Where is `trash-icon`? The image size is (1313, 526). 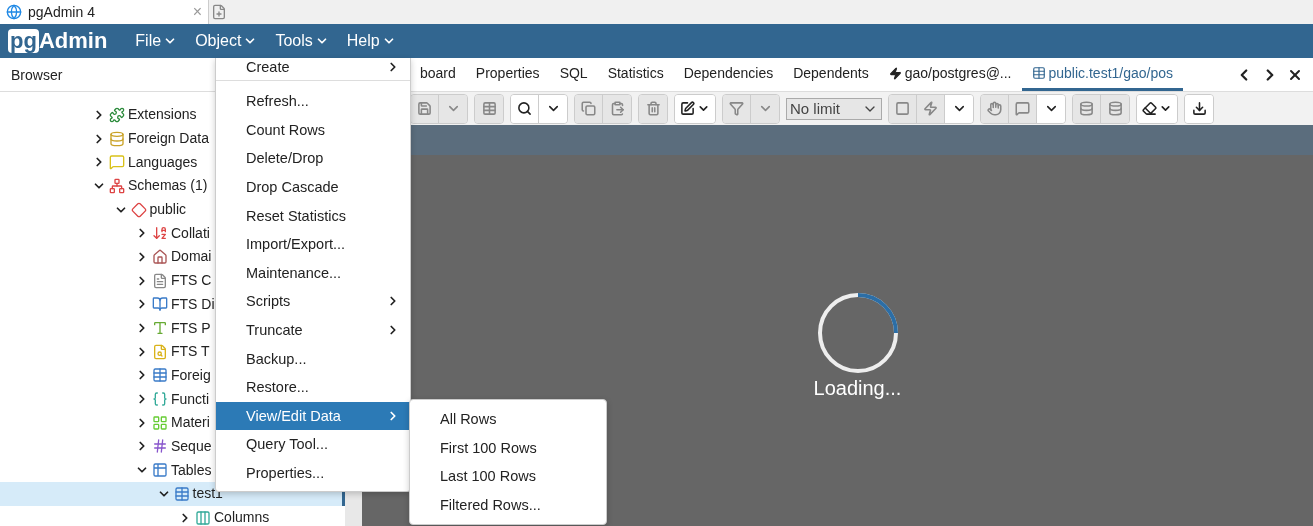
trash-icon is located at coordinates (653, 108).